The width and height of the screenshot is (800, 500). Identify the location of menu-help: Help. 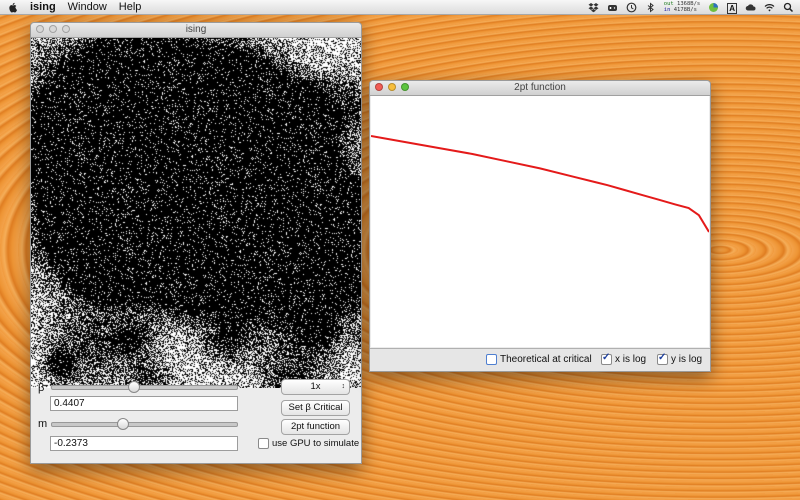
(130, 7).